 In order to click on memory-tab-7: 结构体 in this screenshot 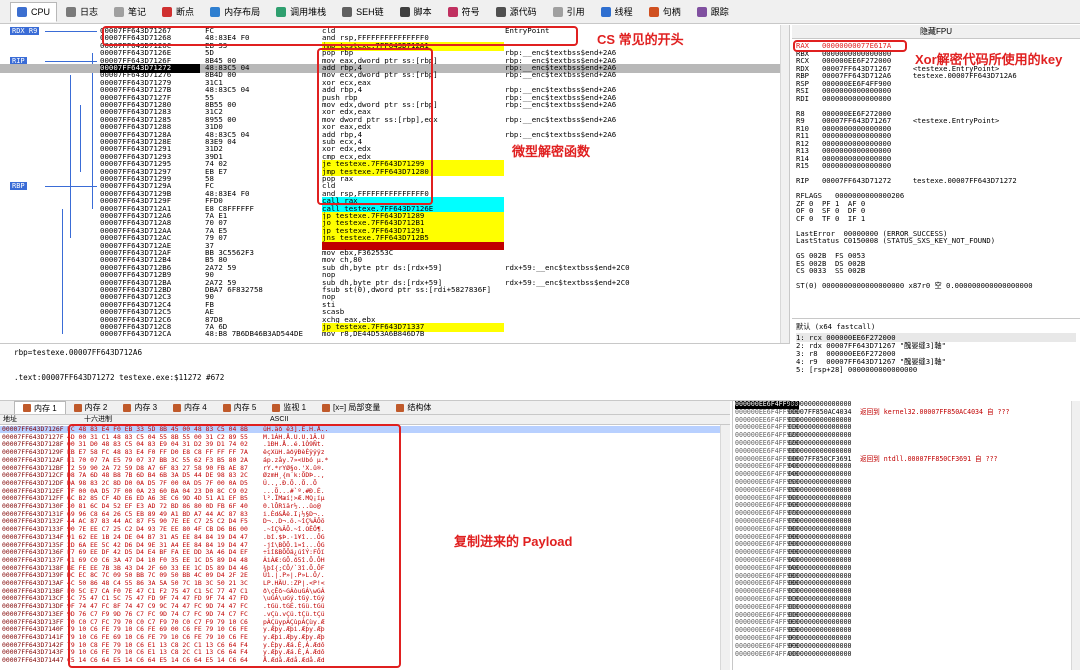, I will do `click(413, 407)`.